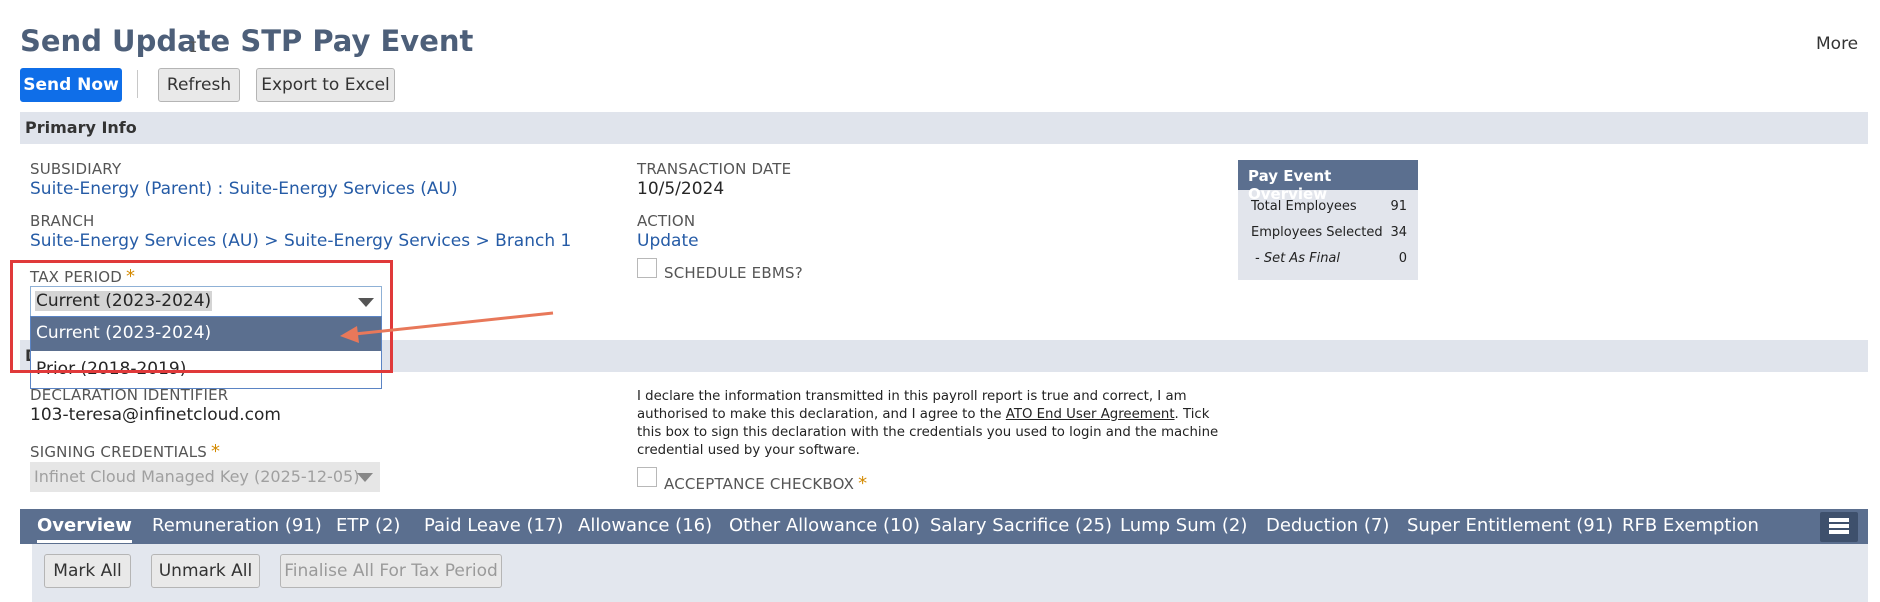 This screenshot has height=602, width=1880. Describe the element at coordinates (447, 327) in the screenshot. I see `annotation-arrow-icon` at that location.